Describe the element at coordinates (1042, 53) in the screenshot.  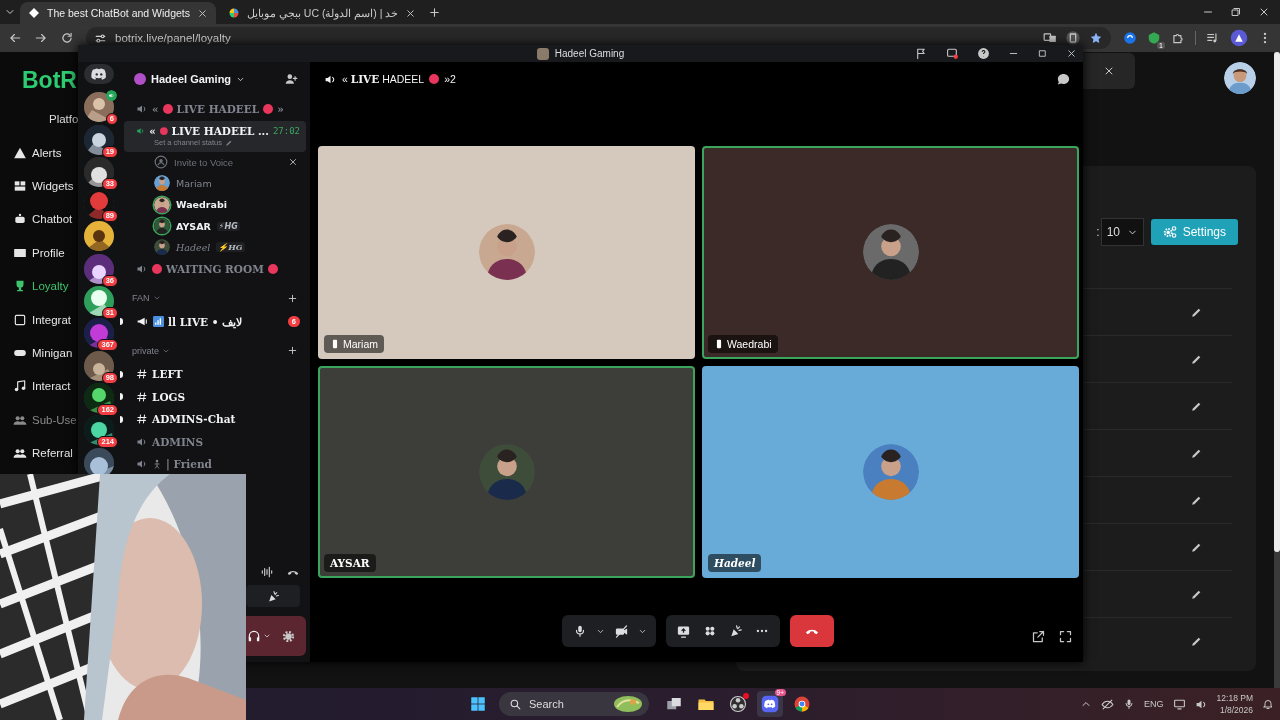
I see `maximize-button` at that location.